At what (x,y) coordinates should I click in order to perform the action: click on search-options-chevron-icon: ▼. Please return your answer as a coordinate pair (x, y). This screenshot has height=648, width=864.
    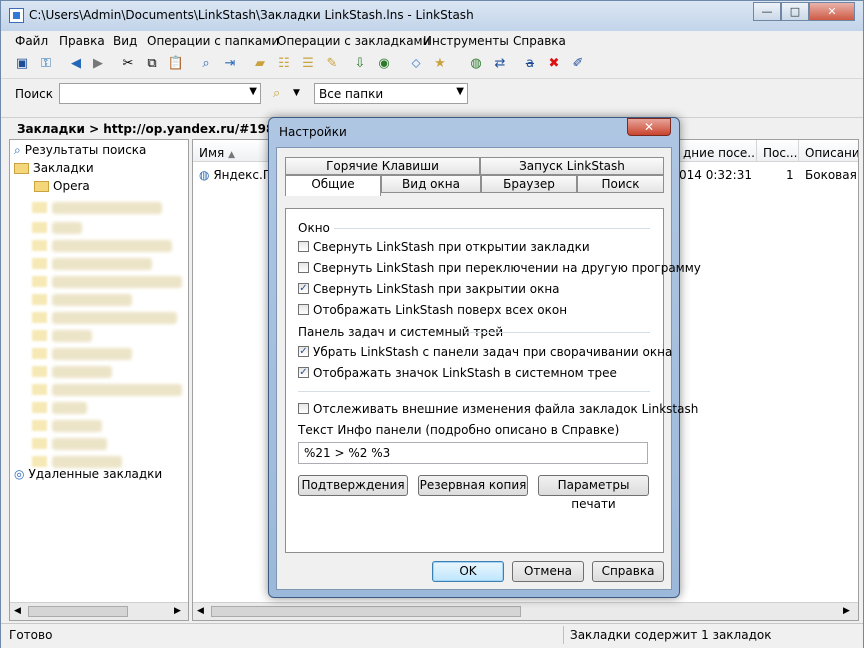
    Looking at the image, I should click on (296, 93).